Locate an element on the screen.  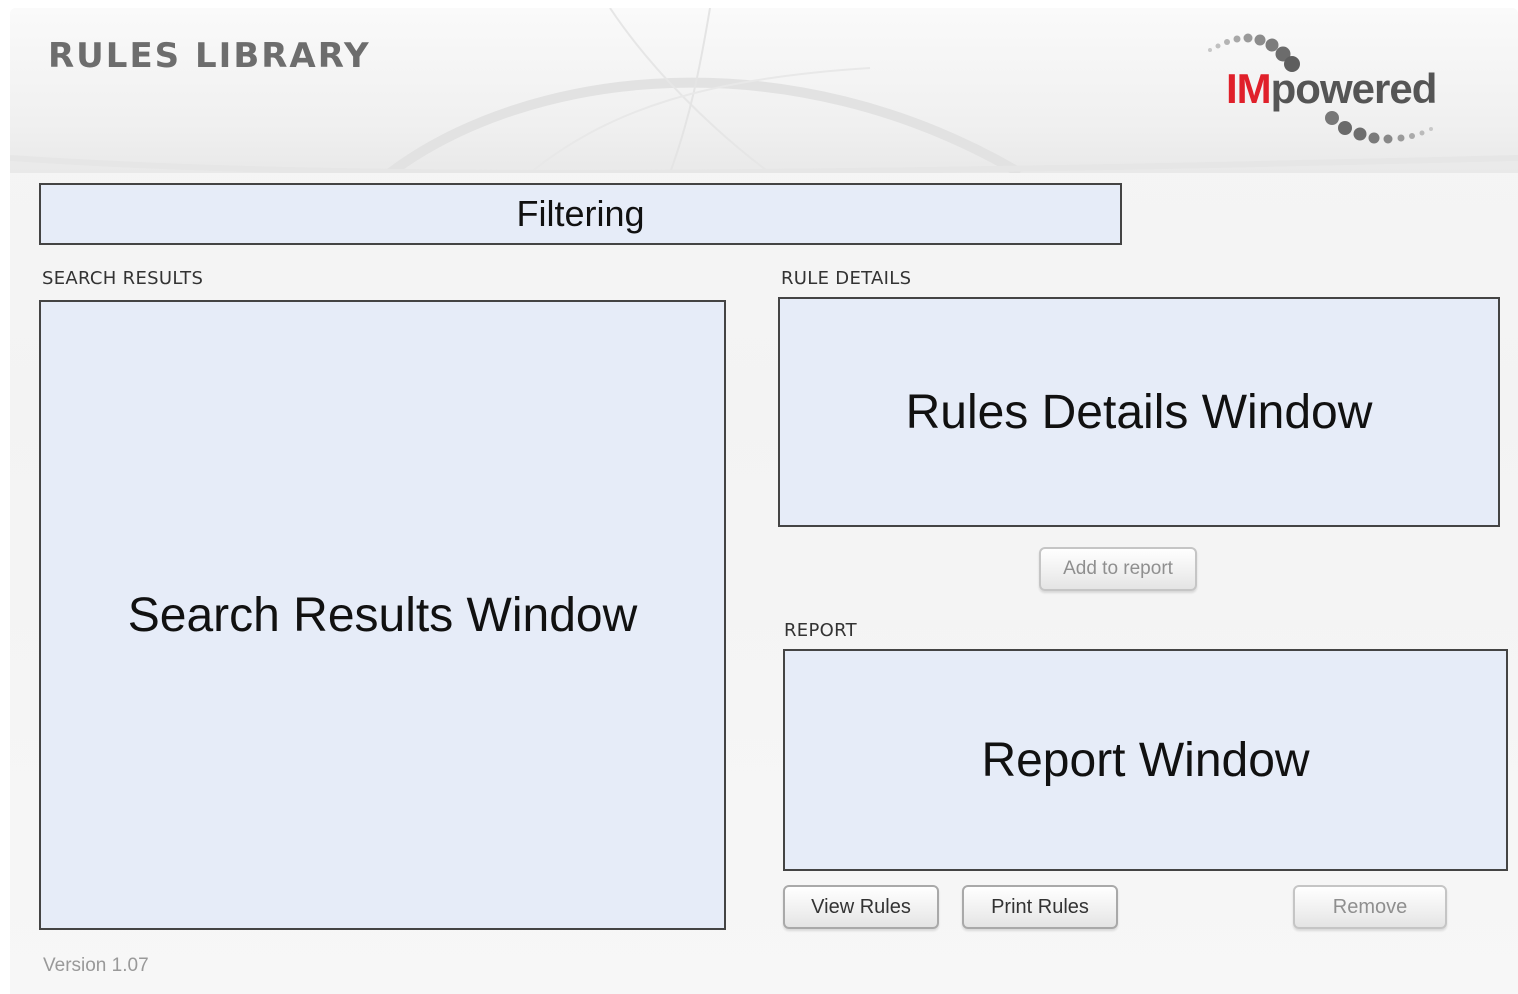
filtering-label: Filtering is located at coordinates (580, 213).